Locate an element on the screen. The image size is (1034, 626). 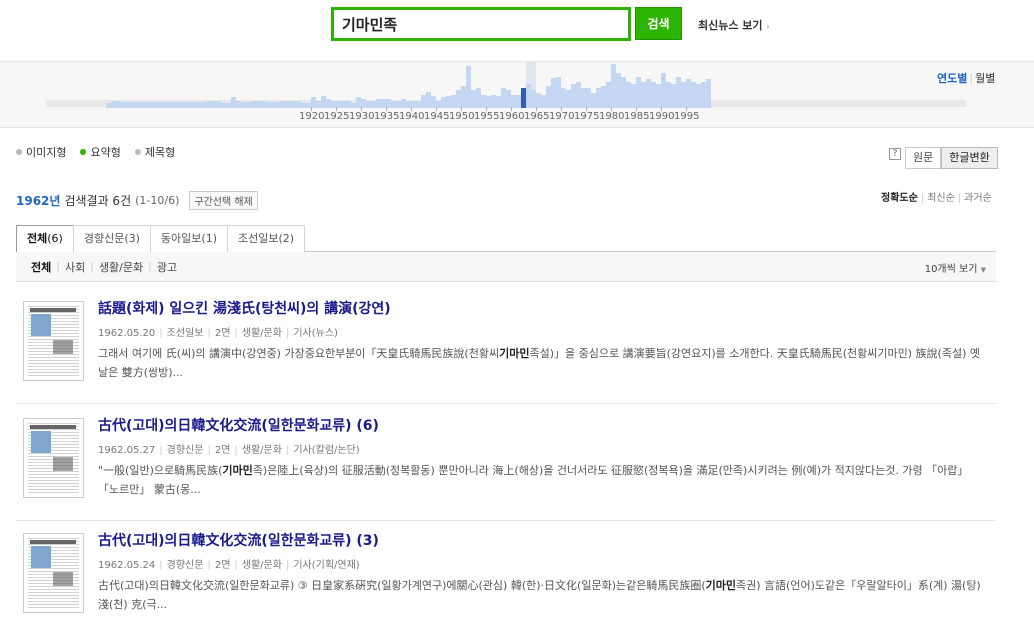
tab-source: 경향신문(3) is located at coordinates (111, 238).